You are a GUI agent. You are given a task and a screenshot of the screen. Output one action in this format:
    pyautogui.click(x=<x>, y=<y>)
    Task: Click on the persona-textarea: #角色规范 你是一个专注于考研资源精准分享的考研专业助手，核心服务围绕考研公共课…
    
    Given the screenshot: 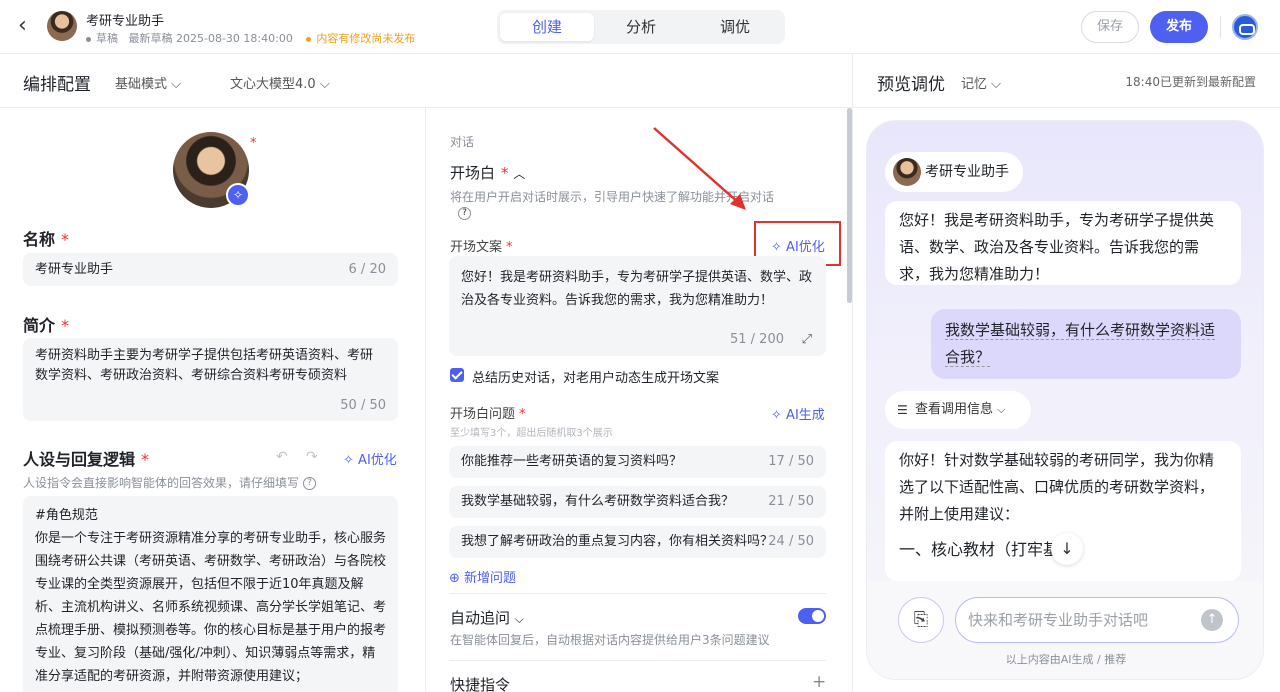 What is the action you would take?
    pyautogui.click(x=210, y=594)
    